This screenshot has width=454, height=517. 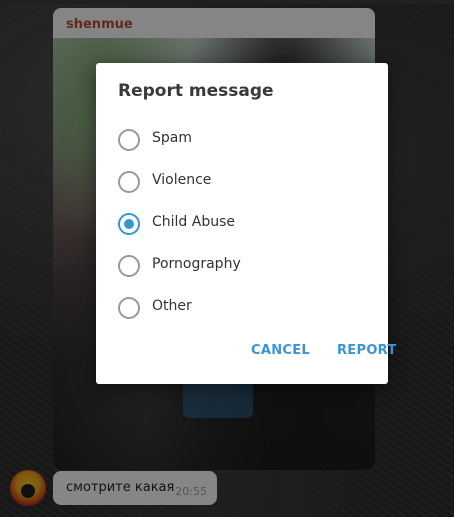 What do you see at coordinates (196, 264) in the screenshot?
I see `option-label: Pornography` at bounding box center [196, 264].